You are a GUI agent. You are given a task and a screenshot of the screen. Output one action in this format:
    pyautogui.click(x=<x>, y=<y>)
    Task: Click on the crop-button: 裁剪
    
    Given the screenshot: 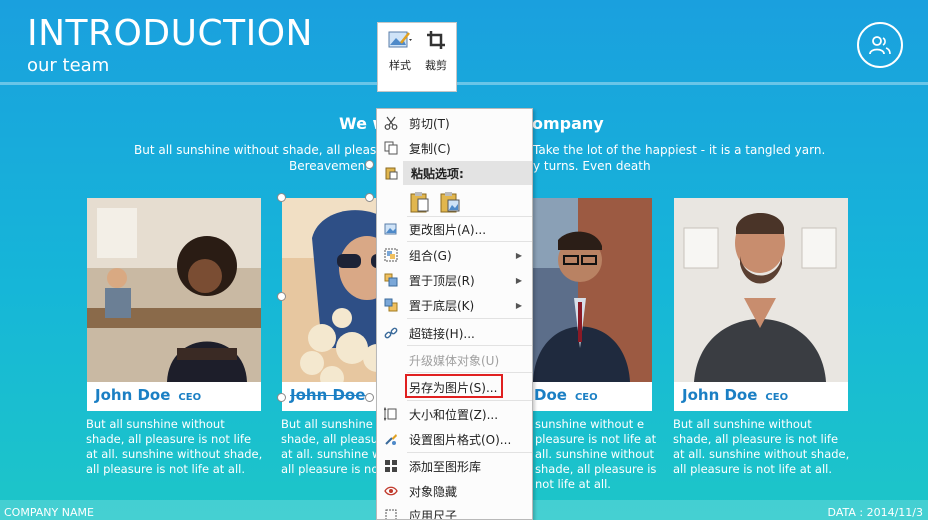 What is the action you would take?
    pyautogui.click(x=436, y=57)
    